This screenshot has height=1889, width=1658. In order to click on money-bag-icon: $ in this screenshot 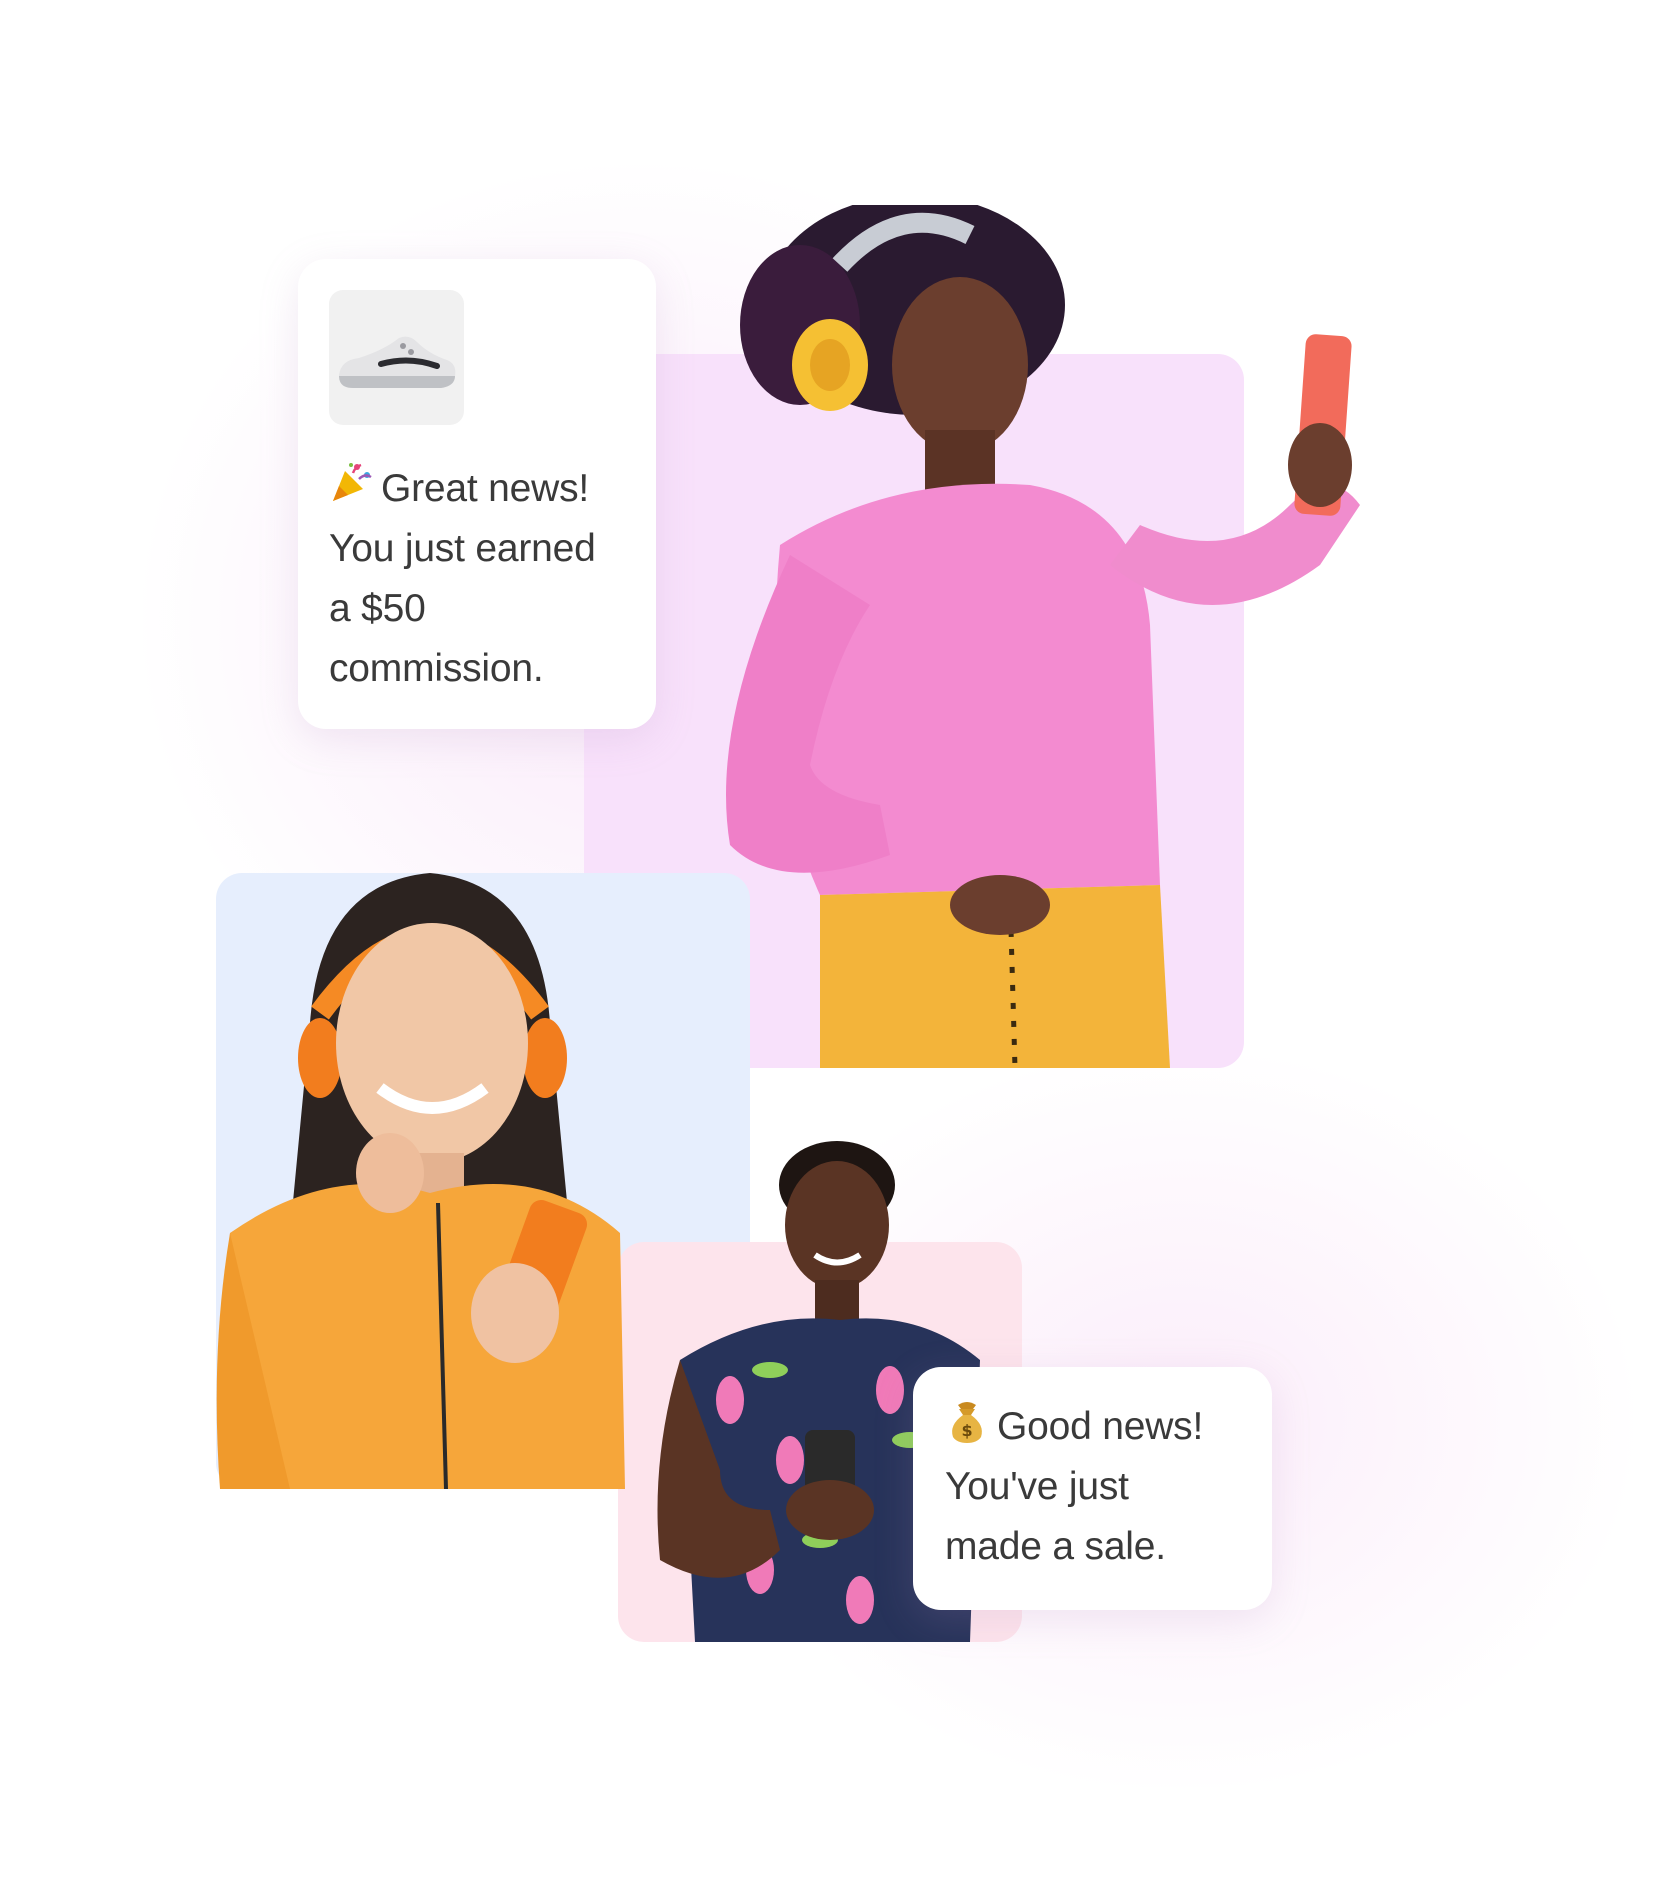, I will do `click(967, 1422)`.